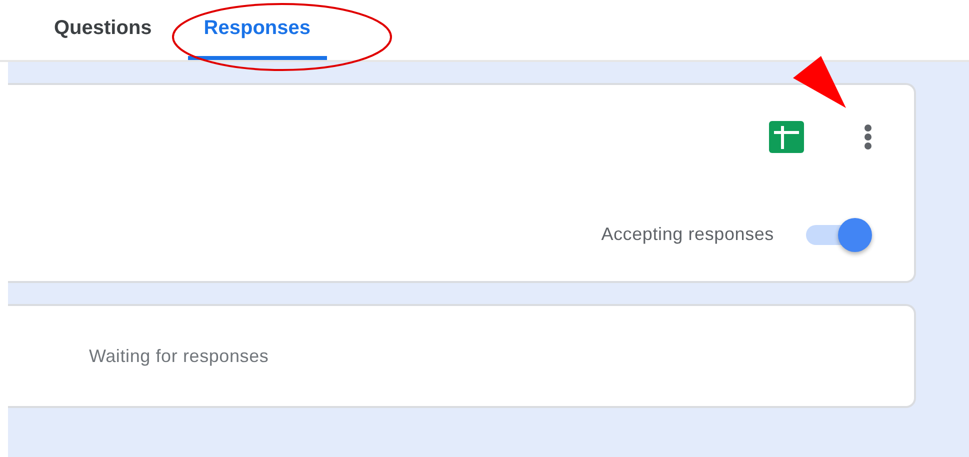  I want to click on pointer-arrow, so click(819, 82).